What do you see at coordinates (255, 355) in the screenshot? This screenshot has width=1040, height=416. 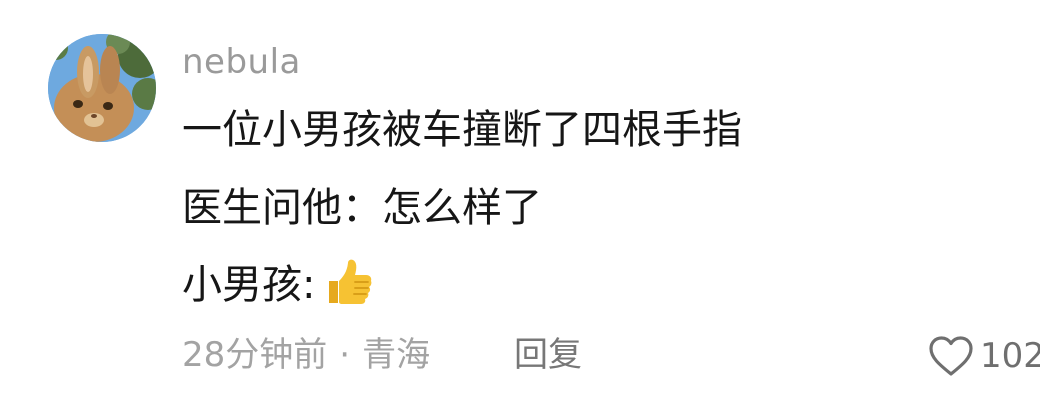 I see `comment-time: 28分钟前` at bounding box center [255, 355].